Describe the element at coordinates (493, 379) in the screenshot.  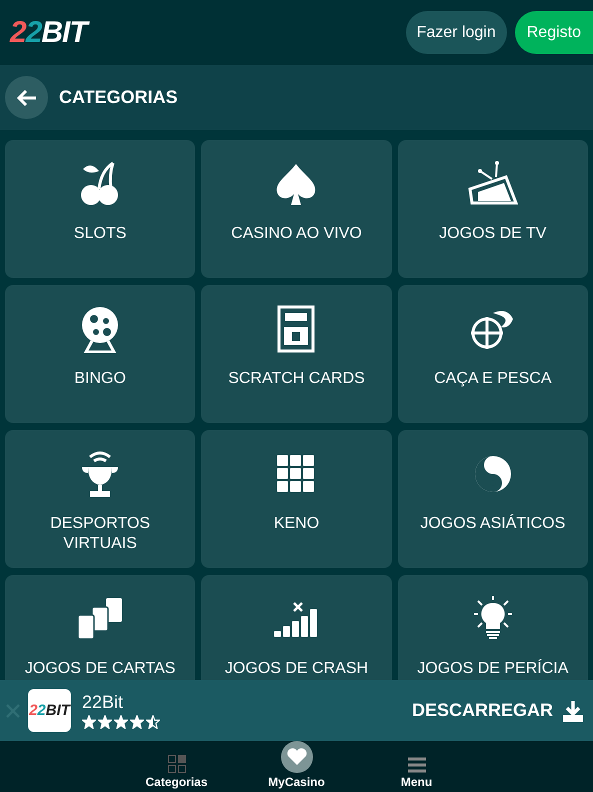
I see `category-label: CAÇA E PESCA` at that location.